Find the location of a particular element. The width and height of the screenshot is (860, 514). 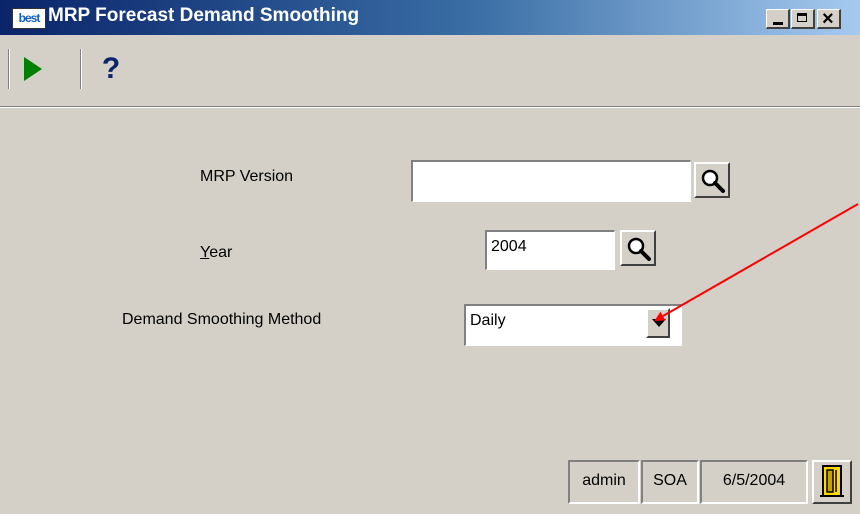

maximize-icon is located at coordinates (802, 17).